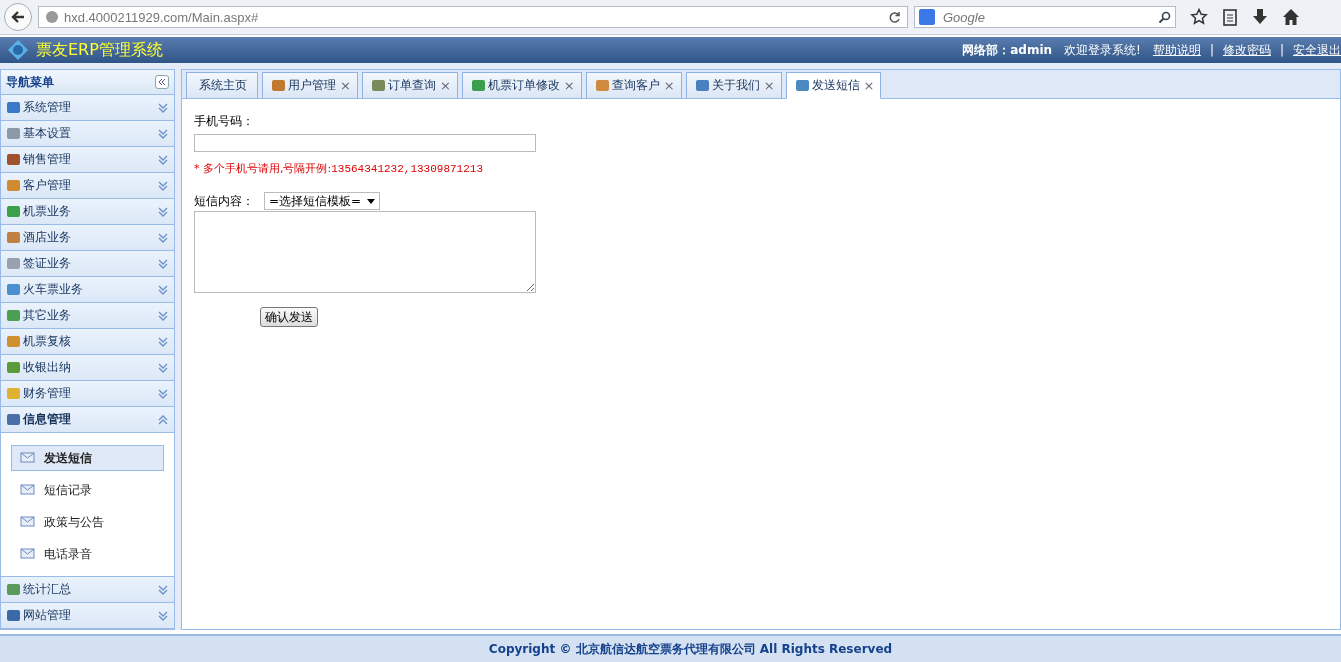 This screenshot has height=662, width=1341. Describe the element at coordinates (1291, 17) in the screenshot. I see `home-icon` at that location.